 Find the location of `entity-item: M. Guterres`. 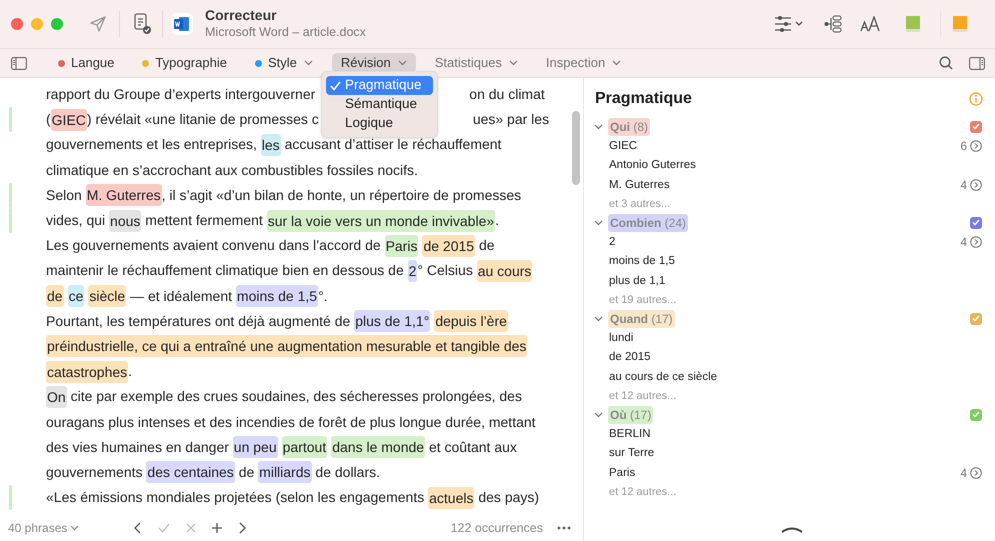

entity-item: M. Guterres is located at coordinates (639, 185).